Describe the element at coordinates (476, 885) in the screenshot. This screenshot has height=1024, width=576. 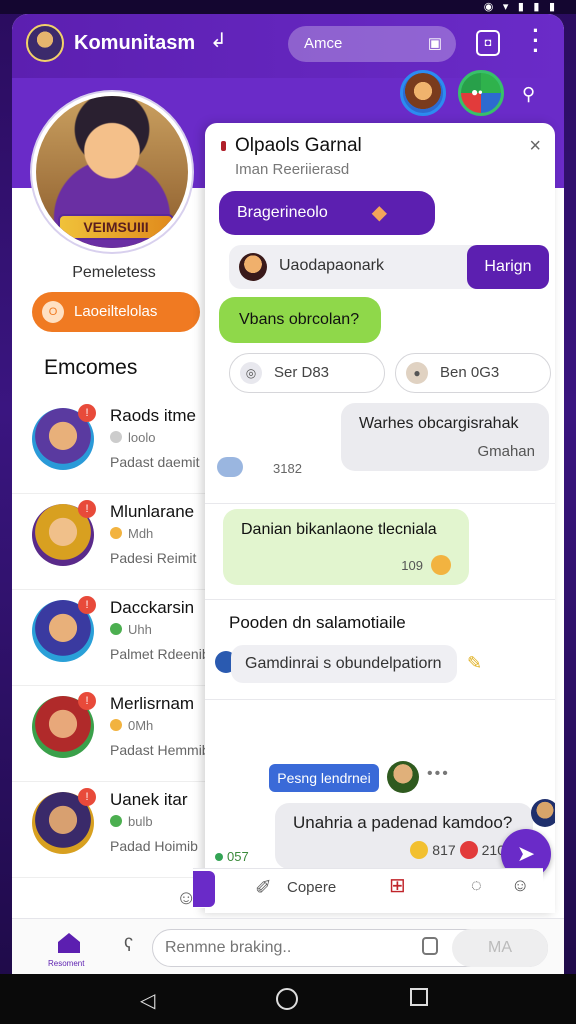
I see `camera-icon: ◌` at that location.